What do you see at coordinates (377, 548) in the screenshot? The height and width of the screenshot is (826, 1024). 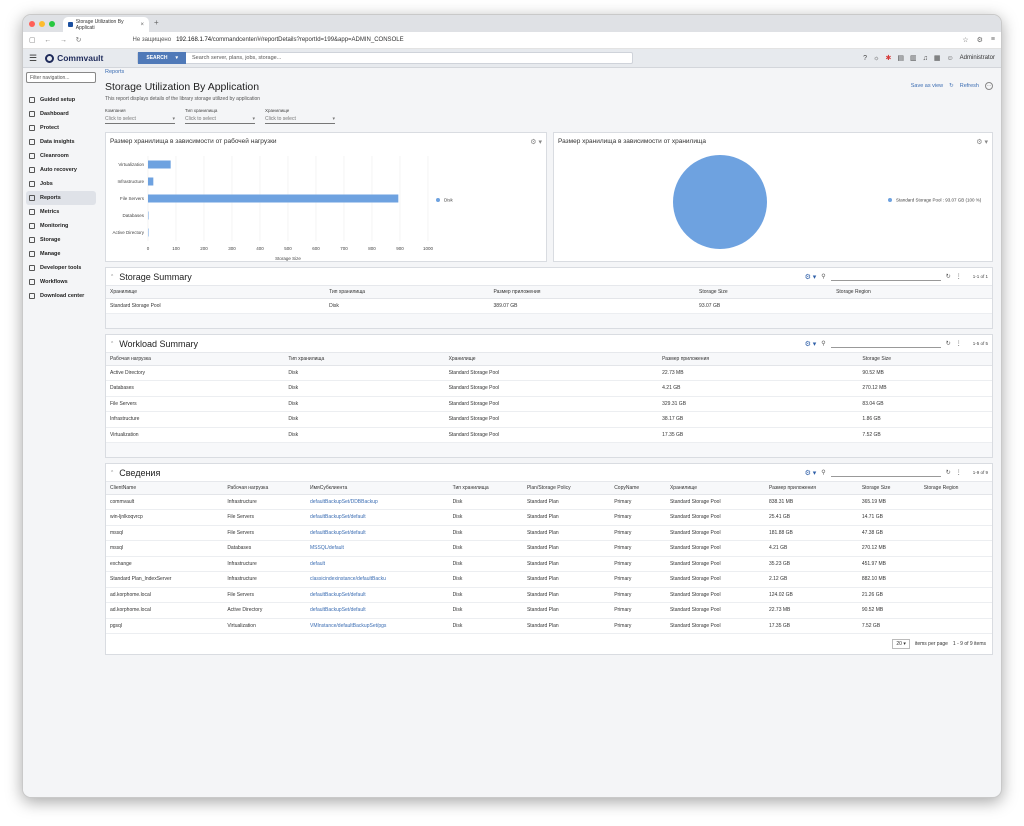 I see `subclient-link: MSSQL/default` at bounding box center [377, 548].